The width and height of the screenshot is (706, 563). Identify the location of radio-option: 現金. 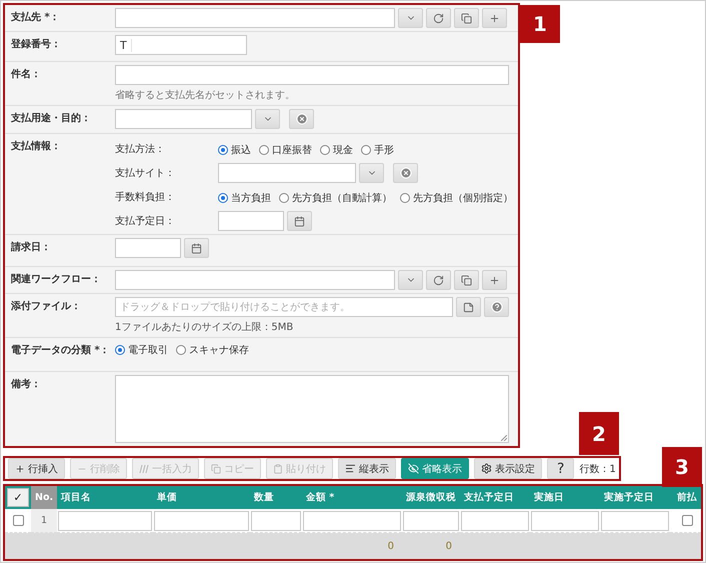
(336, 150).